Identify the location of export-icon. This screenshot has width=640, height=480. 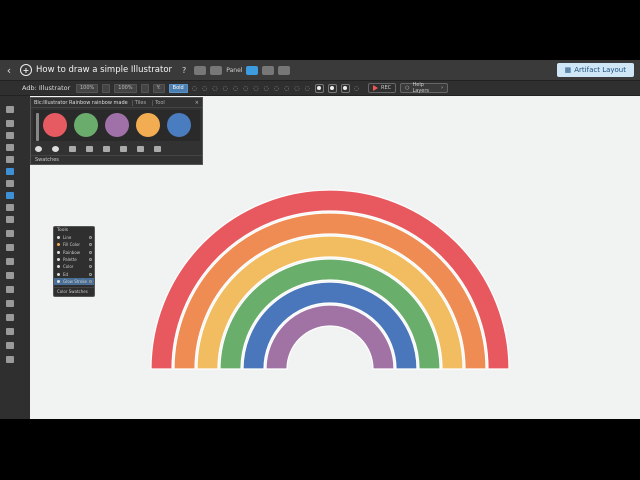
(268, 70).